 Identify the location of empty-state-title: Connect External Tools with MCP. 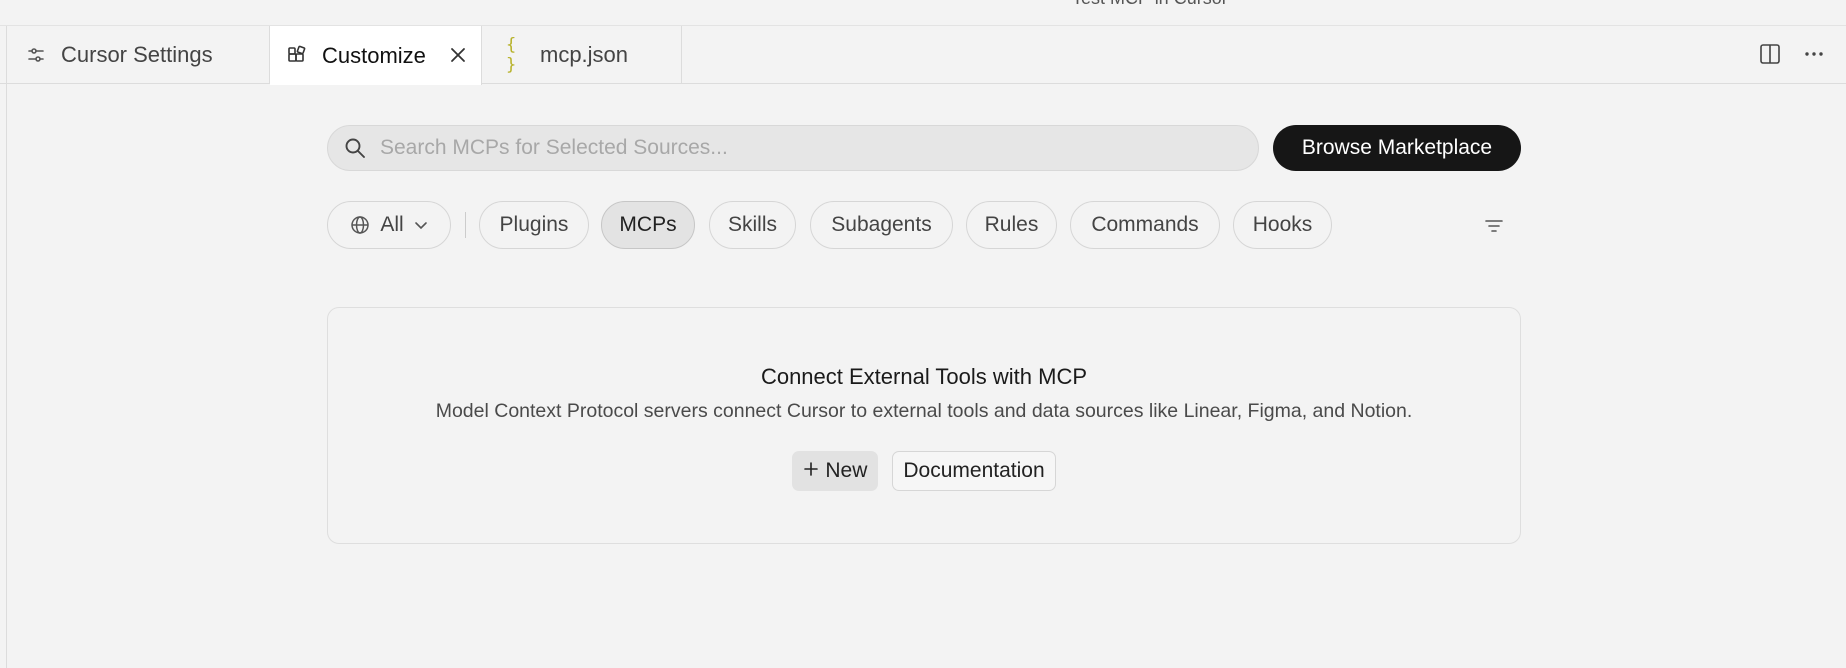
(924, 376).